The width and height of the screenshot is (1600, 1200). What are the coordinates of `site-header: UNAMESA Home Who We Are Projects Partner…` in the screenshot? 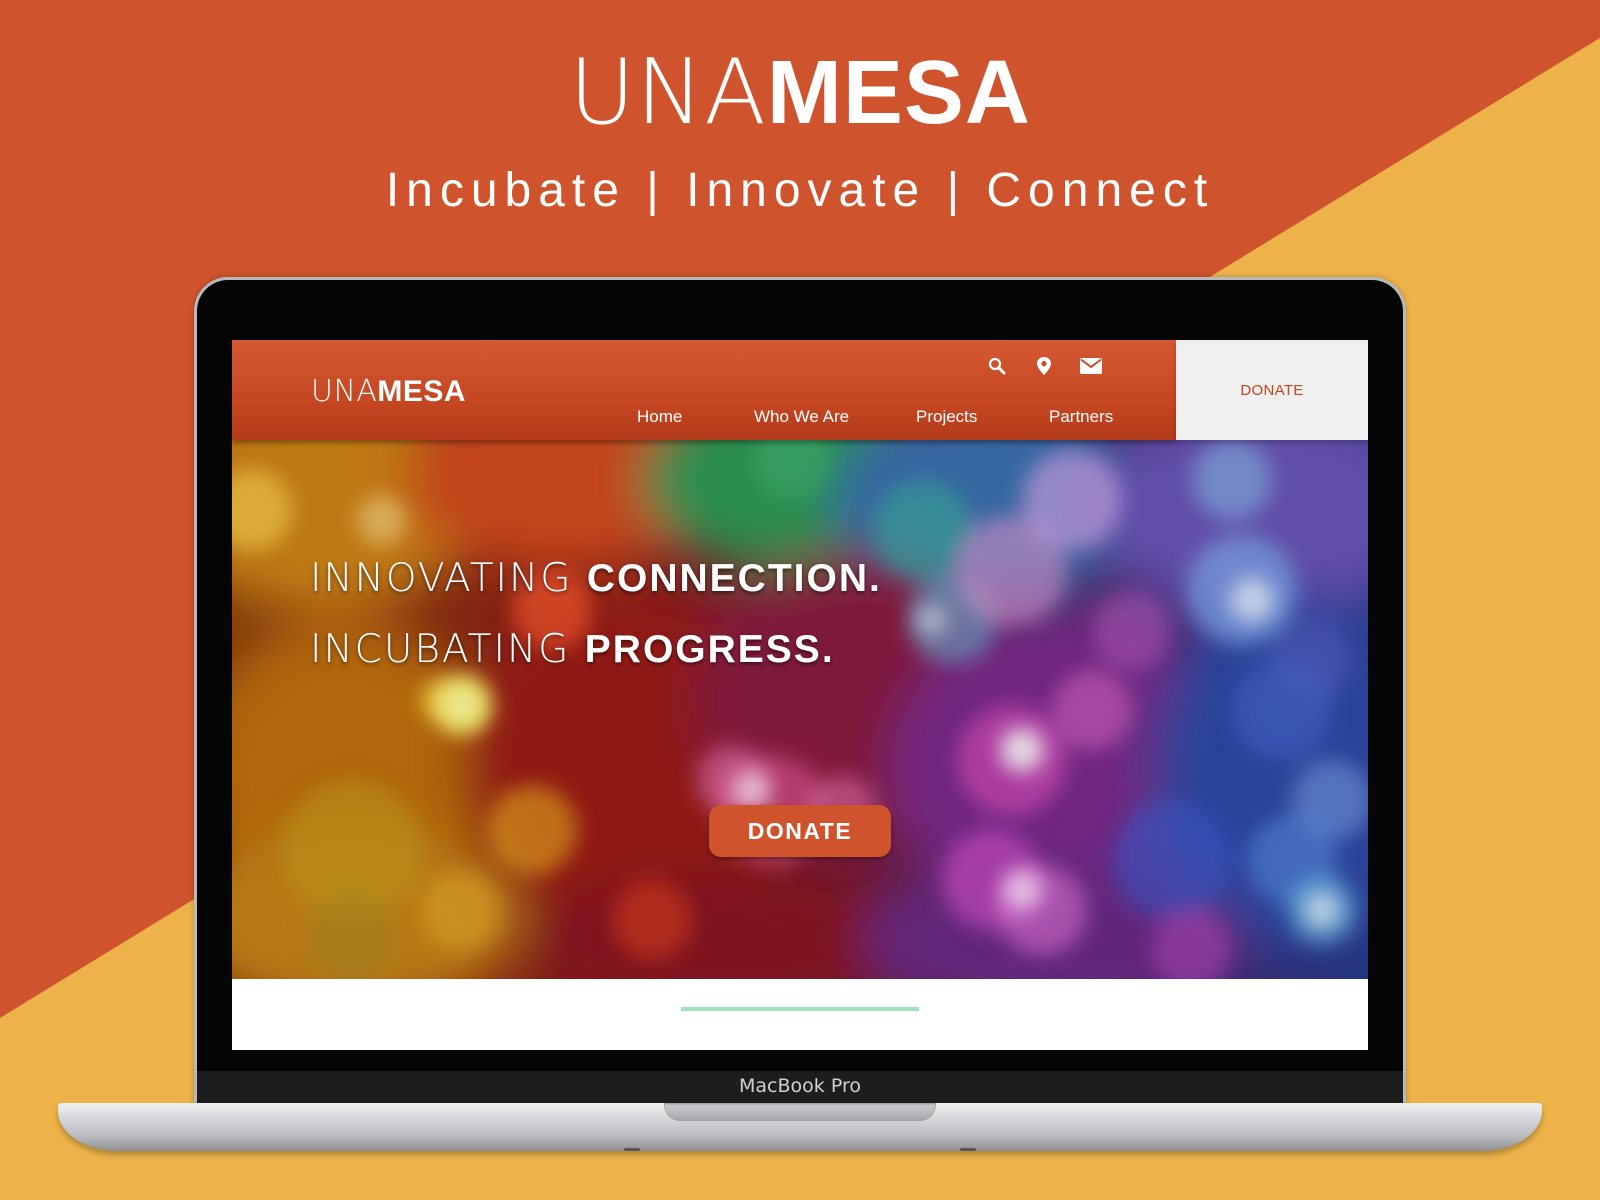 It's located at (704, 390).